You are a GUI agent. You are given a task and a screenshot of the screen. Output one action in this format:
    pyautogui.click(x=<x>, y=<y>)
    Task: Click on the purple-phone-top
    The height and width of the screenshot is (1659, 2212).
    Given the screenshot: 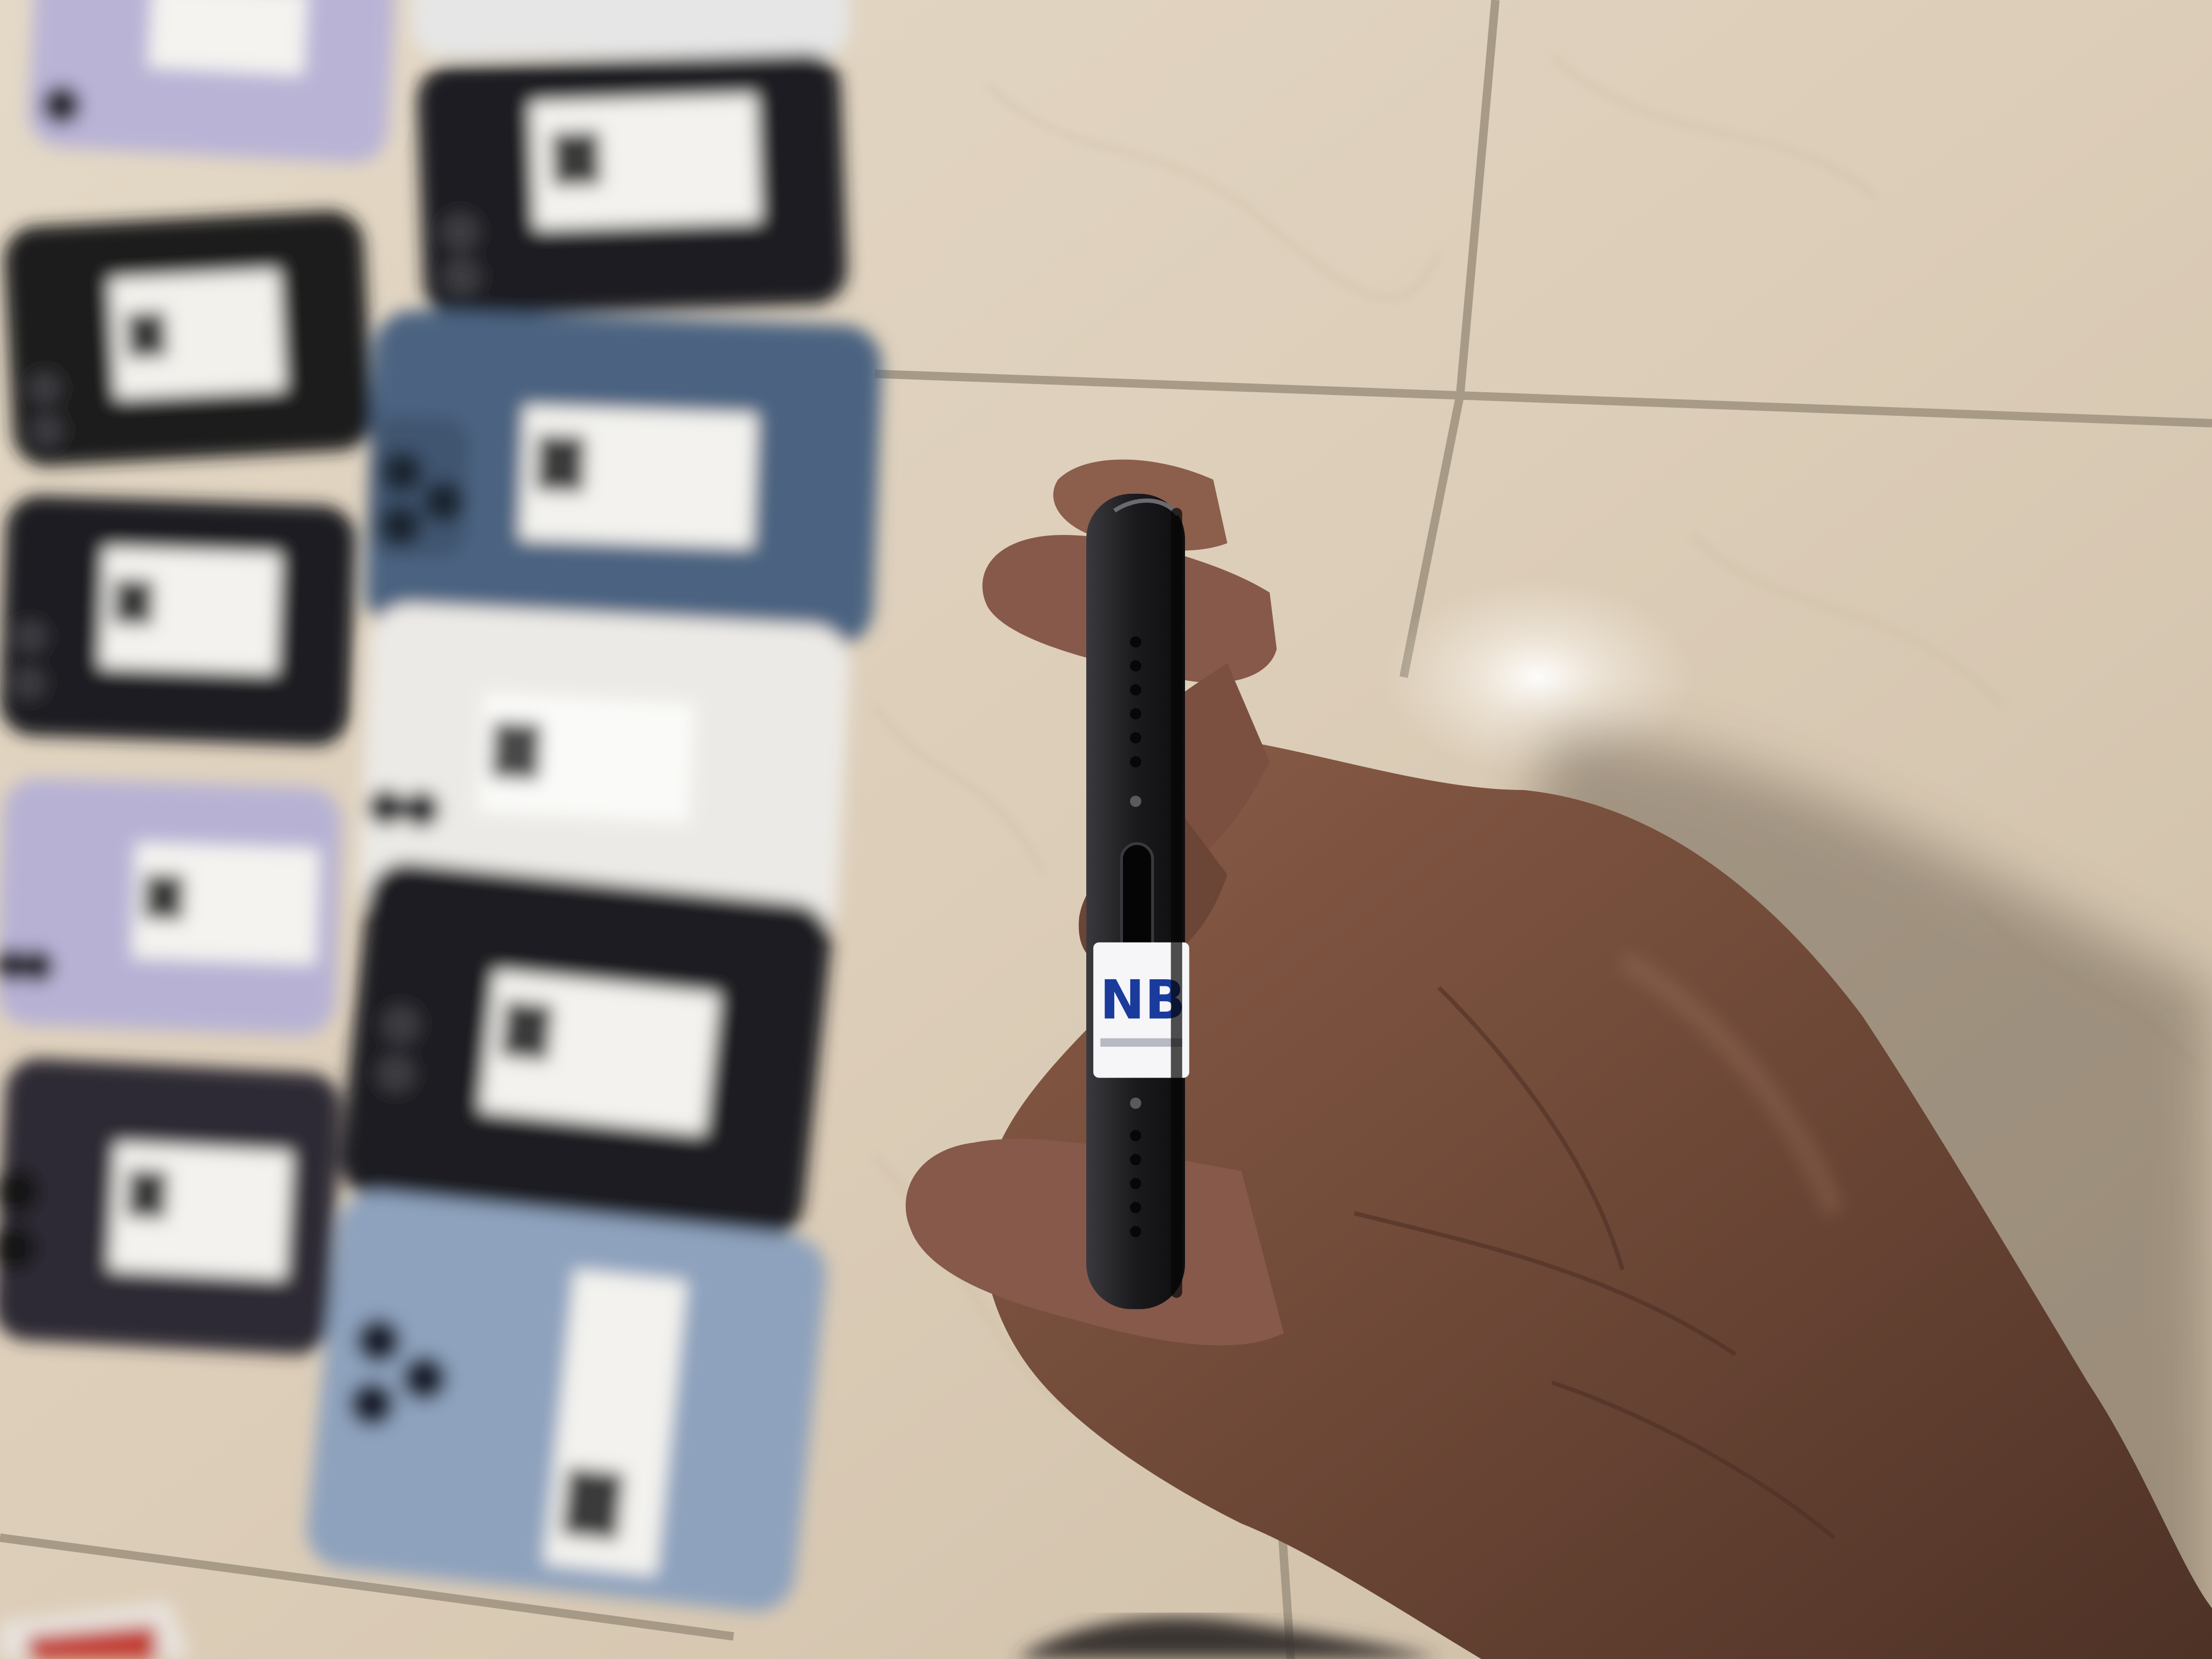 What is the action you would take?
    pyautogui.click(x=212, y=81)
    